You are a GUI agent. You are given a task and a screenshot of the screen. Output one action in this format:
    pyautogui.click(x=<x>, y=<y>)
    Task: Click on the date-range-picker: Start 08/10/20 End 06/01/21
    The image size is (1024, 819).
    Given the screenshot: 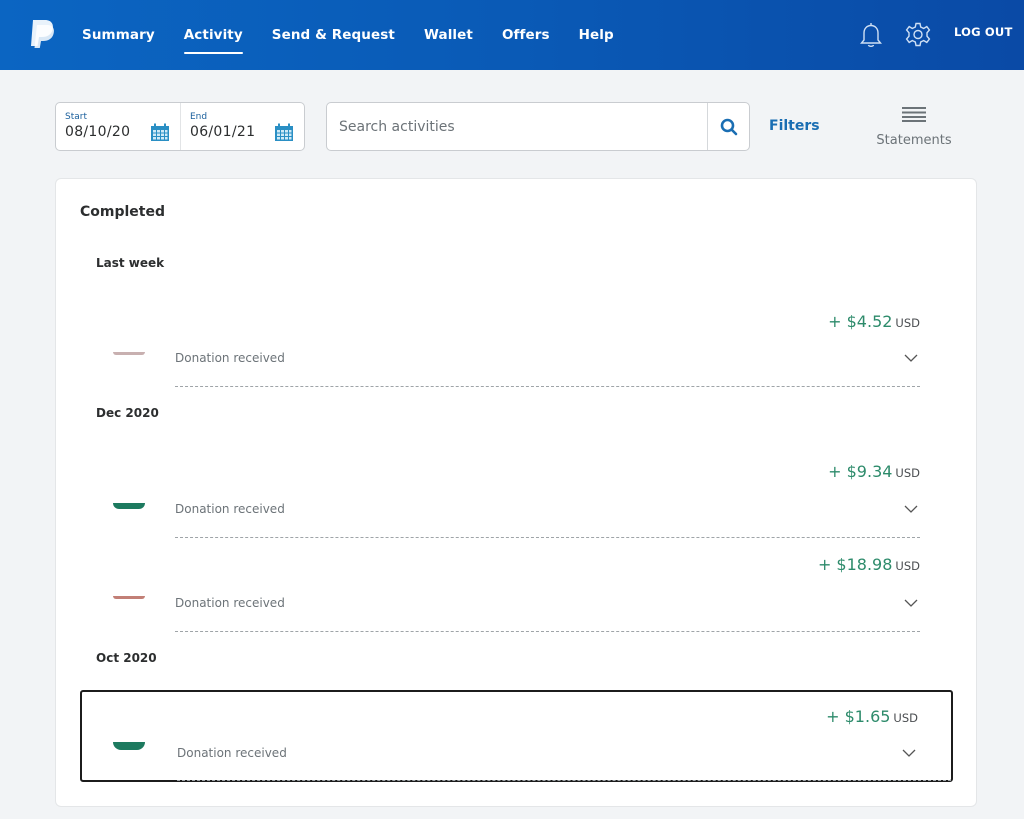 What is the action you would take?
    pyautogui.click(x=180, y=126)
    